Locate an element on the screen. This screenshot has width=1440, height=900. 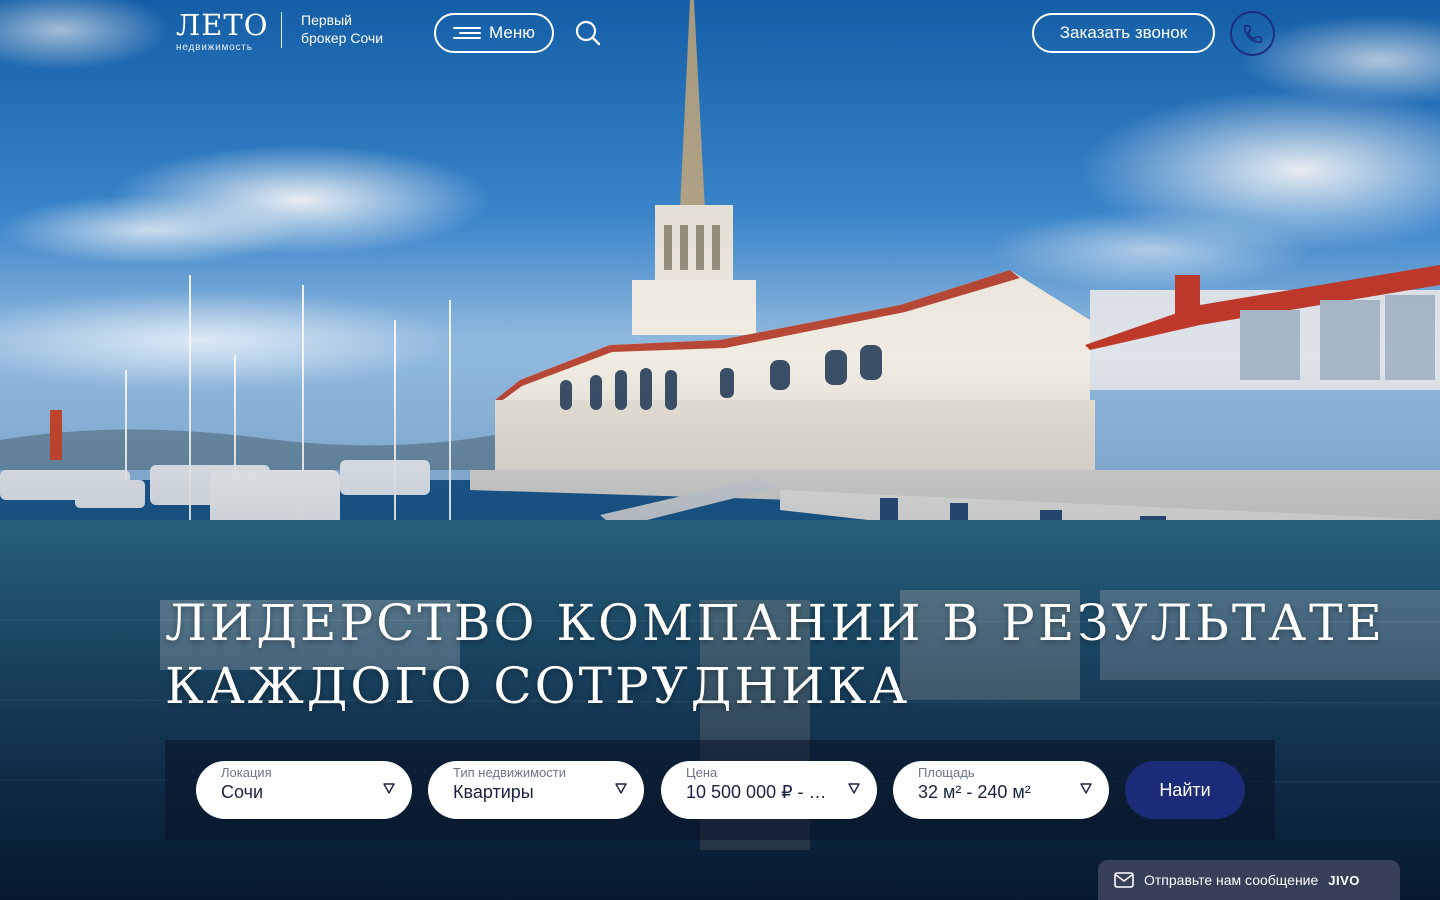
area-select: Площадь 32 м² - 240 м² is located at coordinates (1001, 790).